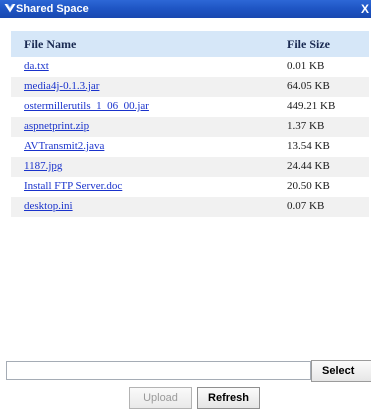 This screenshot has height=414, width=371. I want to click on title-bar: Shared Space X, so click(185, 9).